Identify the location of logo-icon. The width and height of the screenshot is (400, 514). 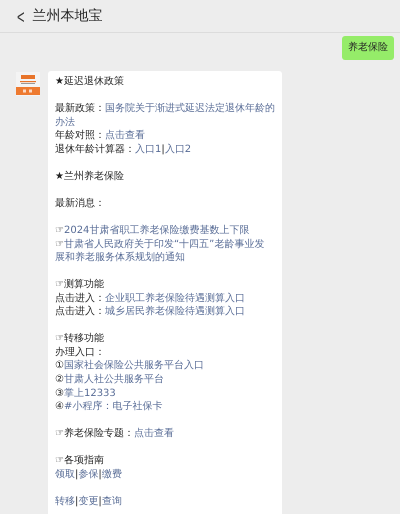
(28, 84).